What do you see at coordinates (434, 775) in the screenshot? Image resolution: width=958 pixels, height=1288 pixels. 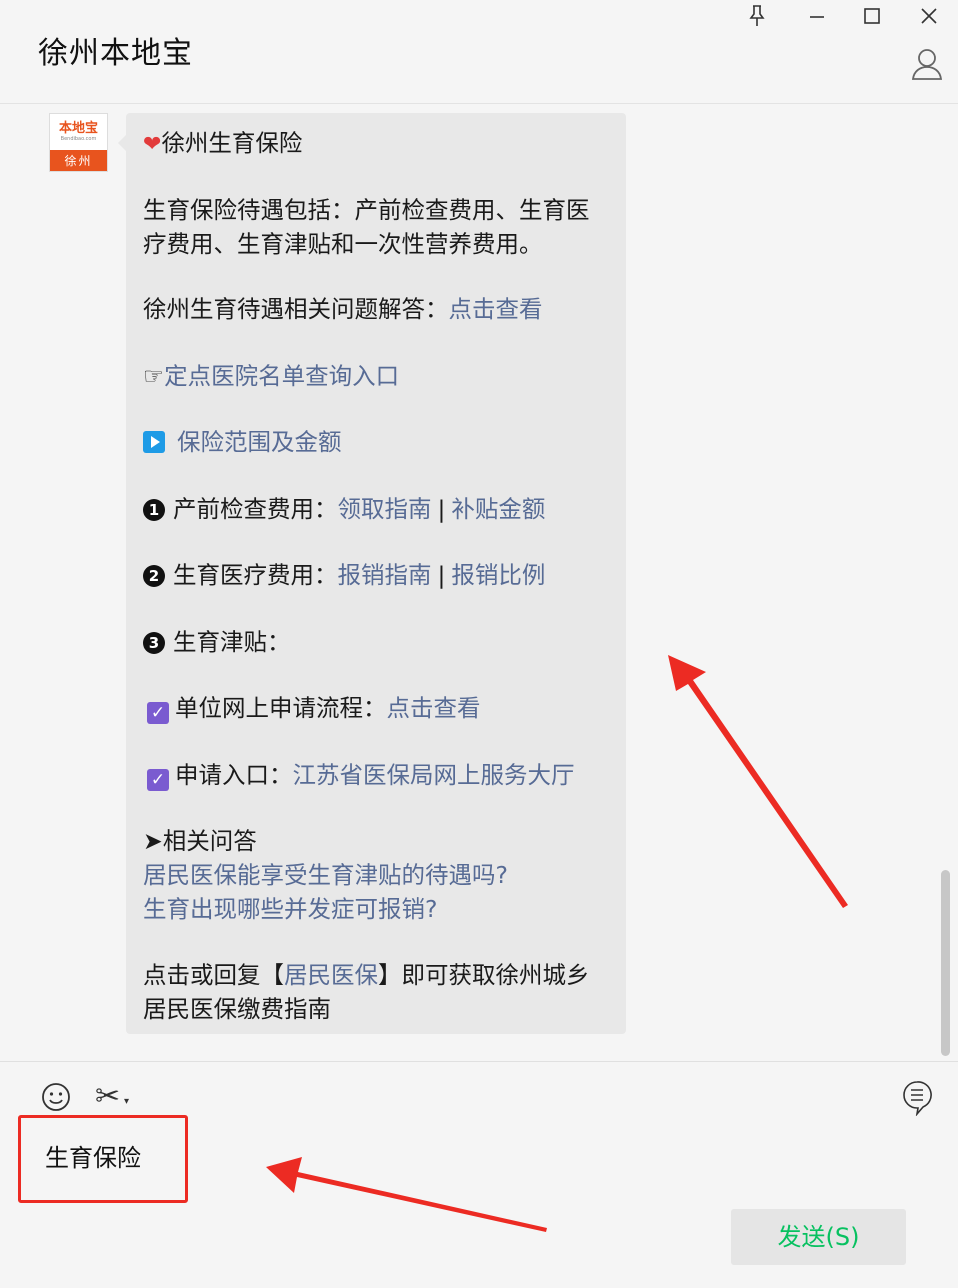 I see `apply-entry-link: 江苏省医保局网上服务大厅` at bounding box center [434, 775].